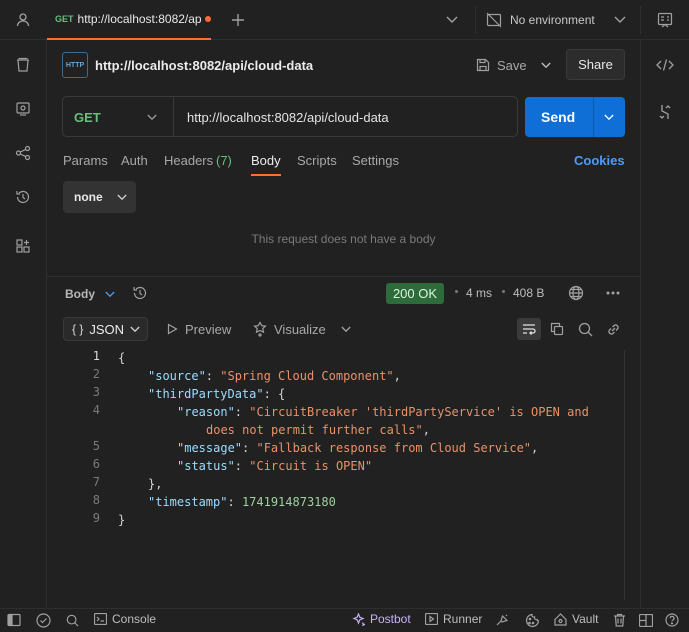  Describe the element at coordinates (558, 117) in the screenshot. I see `send-label: Send` at that location.